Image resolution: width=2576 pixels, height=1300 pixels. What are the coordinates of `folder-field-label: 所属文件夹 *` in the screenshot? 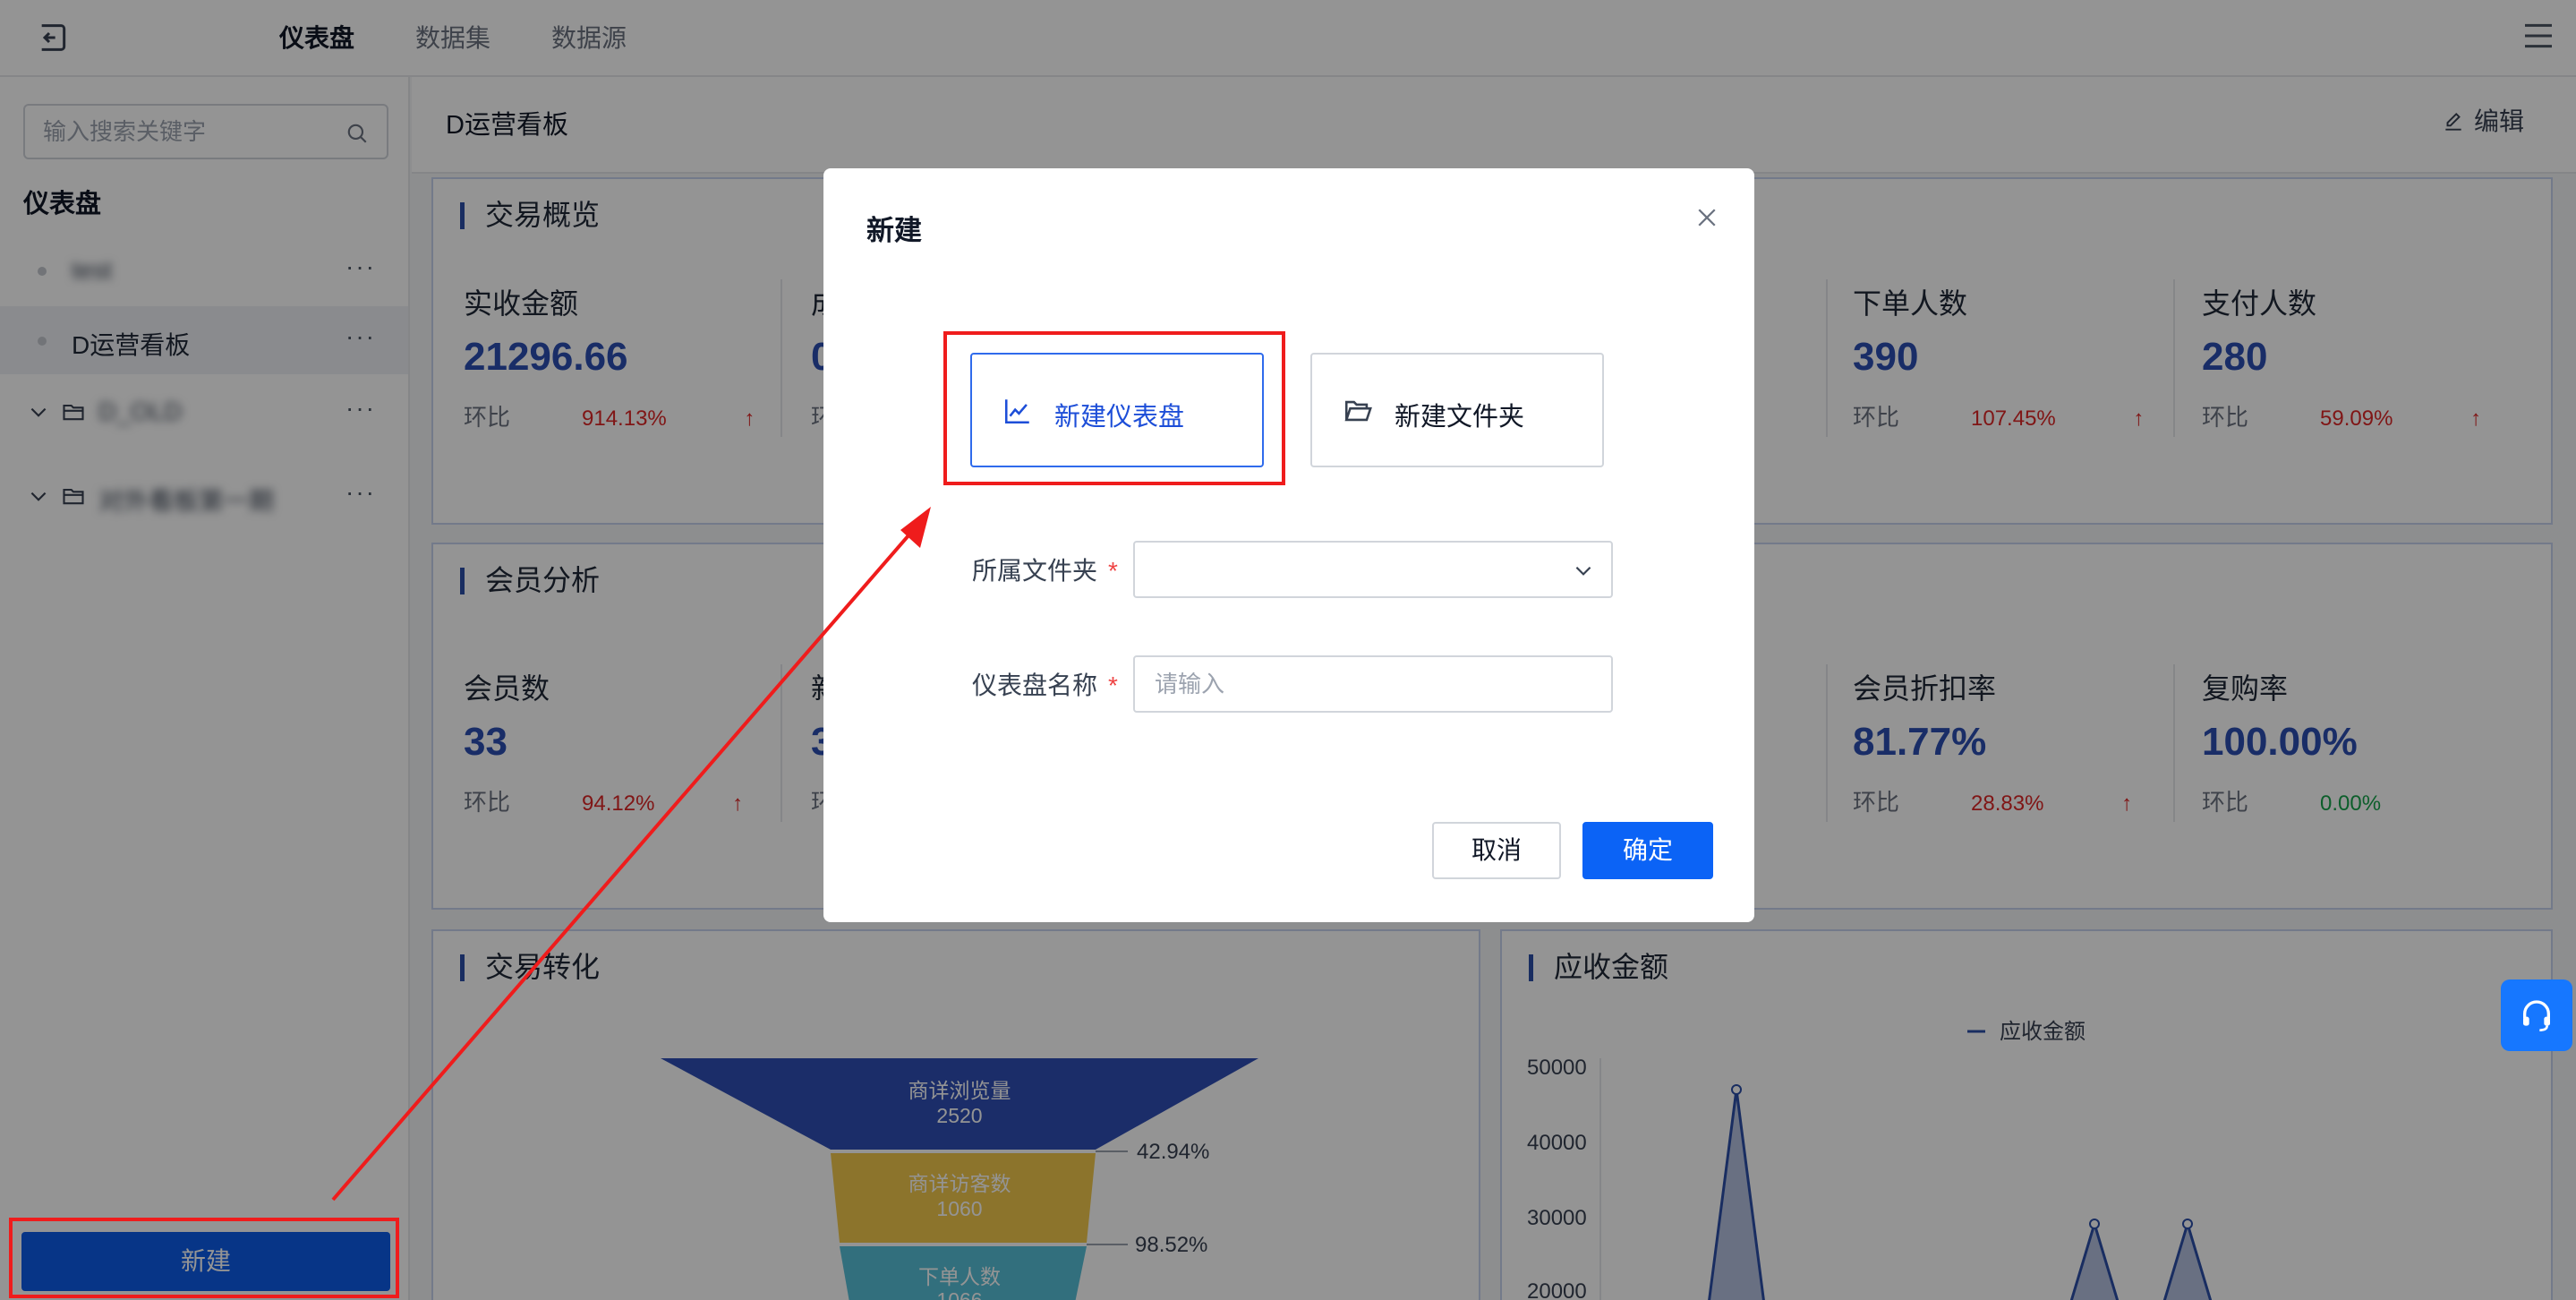 It's located at (1045, 570).